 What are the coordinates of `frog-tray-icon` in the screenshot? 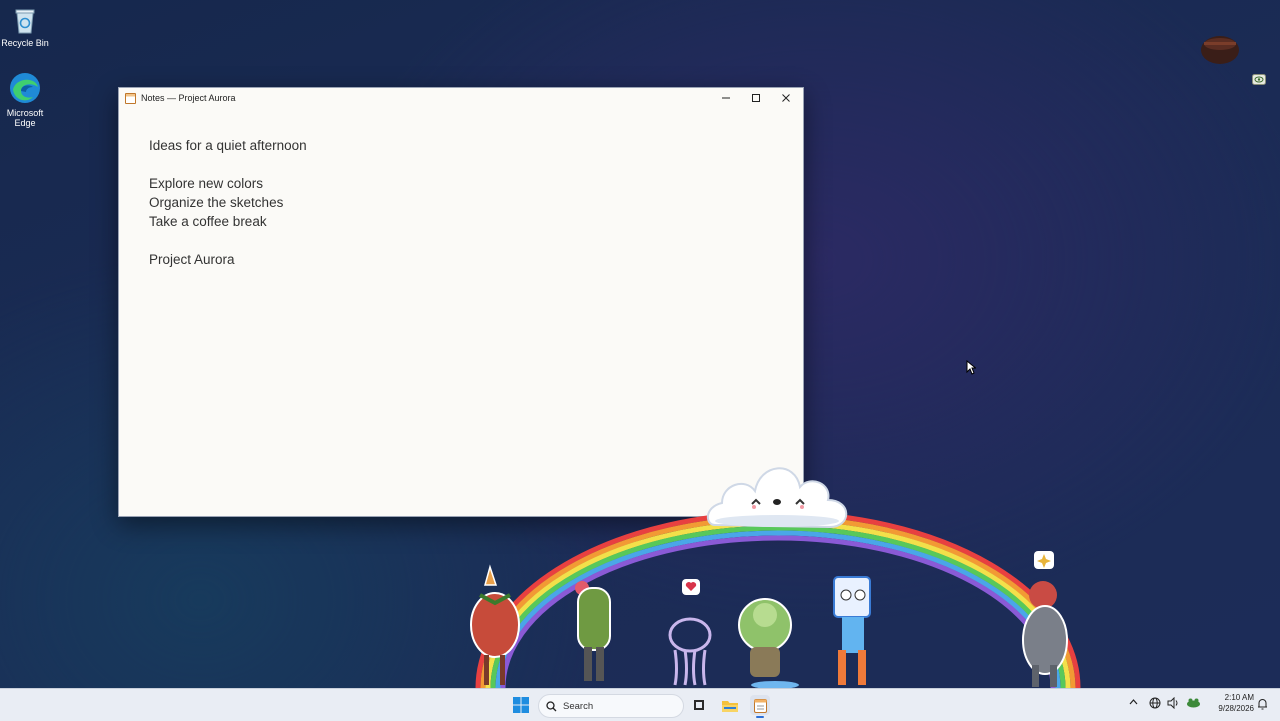 It's located at (1193, 703).